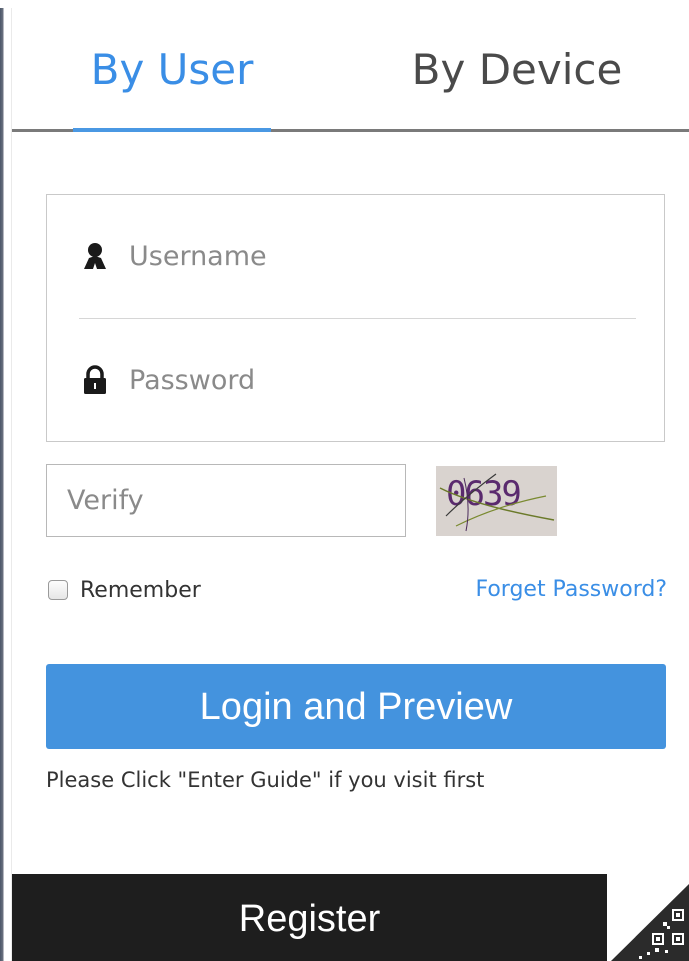  I want to click on lock-icon, so click(95, 380).